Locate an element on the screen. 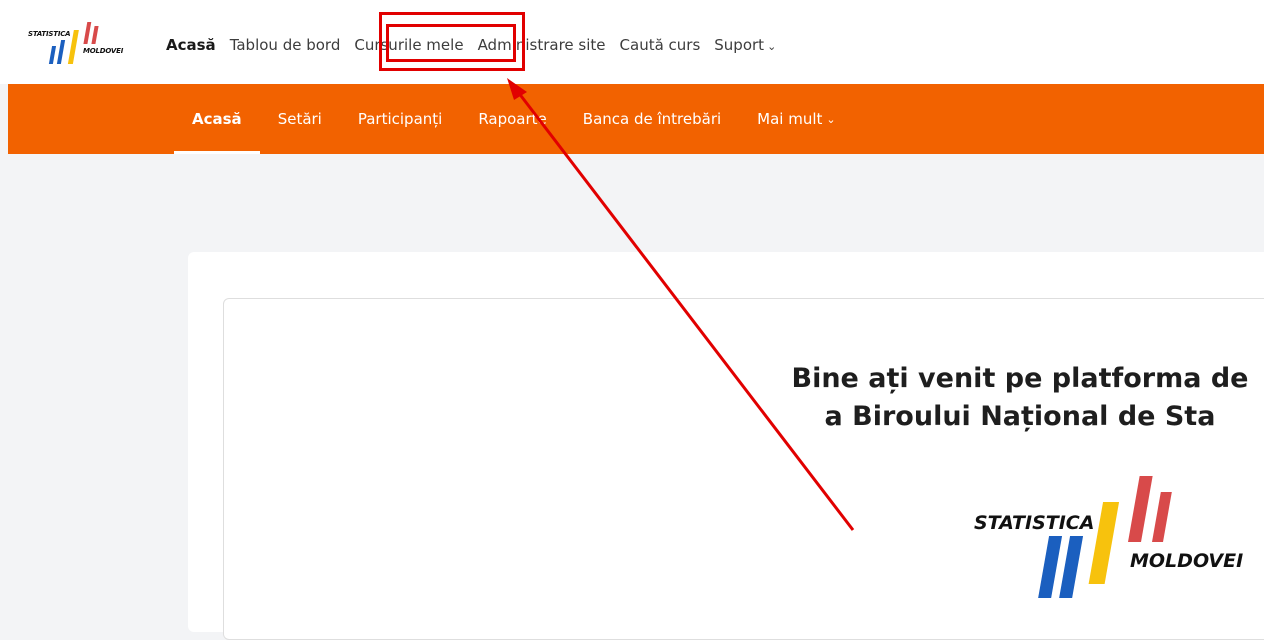  site-logo: STATISTICA MOLDOVEI is located at coordinates (78, 42).